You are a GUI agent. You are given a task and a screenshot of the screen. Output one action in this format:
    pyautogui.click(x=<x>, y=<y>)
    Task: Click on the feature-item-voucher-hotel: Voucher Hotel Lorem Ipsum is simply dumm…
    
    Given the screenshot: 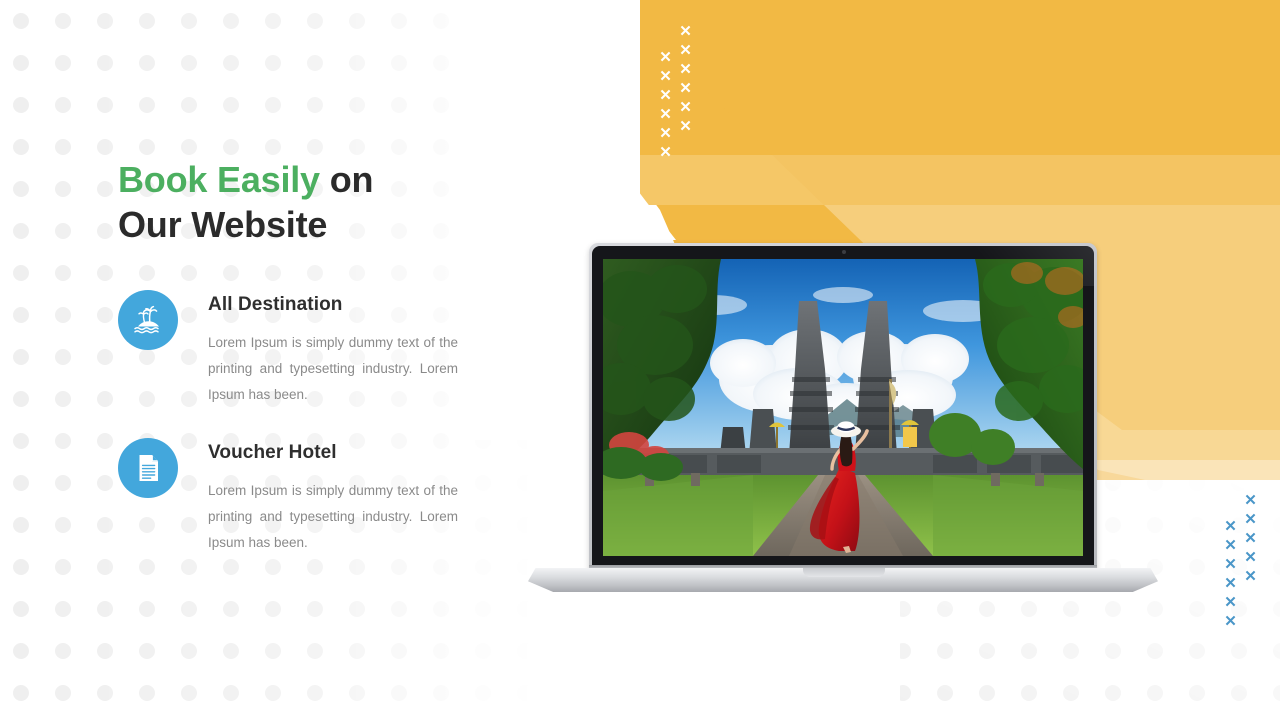 What is the action you would take?
    pyautogui.click(x=318, y=497)
    